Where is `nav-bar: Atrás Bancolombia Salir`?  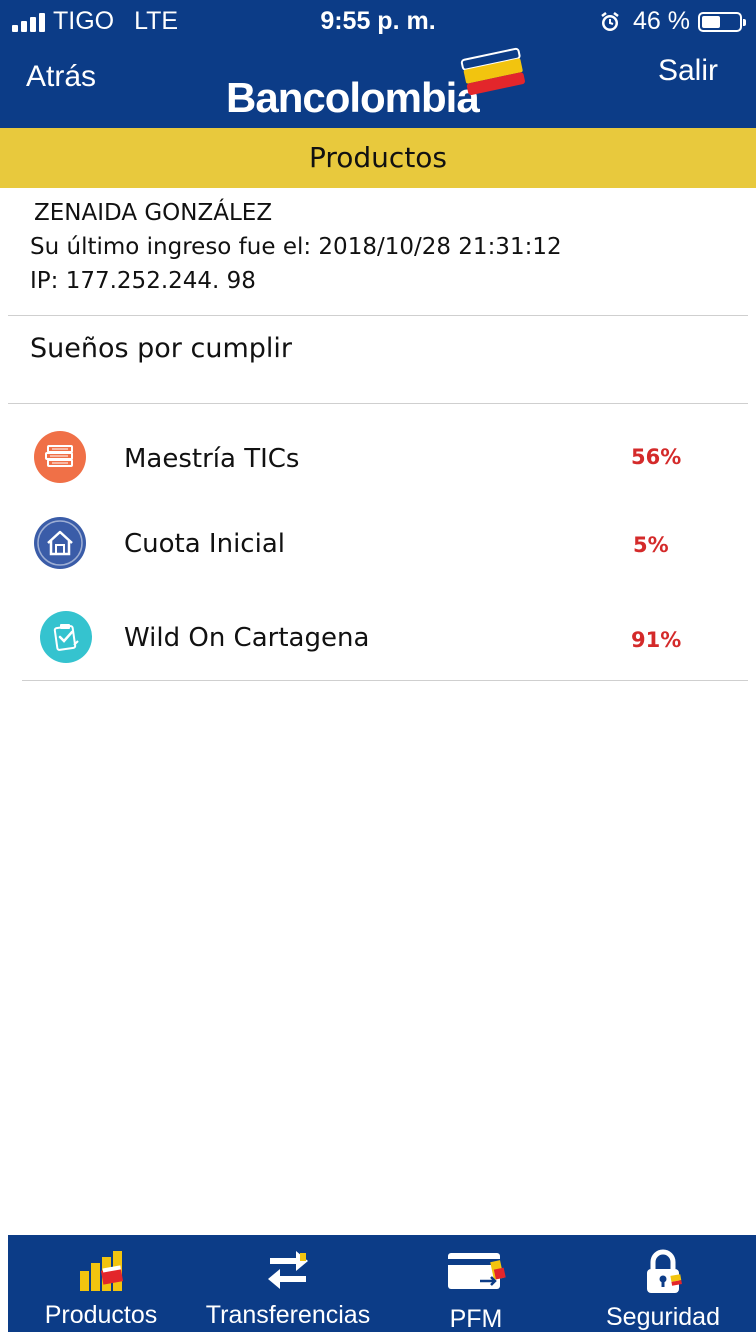
nav-bar: Atrás Bancolombia Salir is located at coordinates (378, 85).